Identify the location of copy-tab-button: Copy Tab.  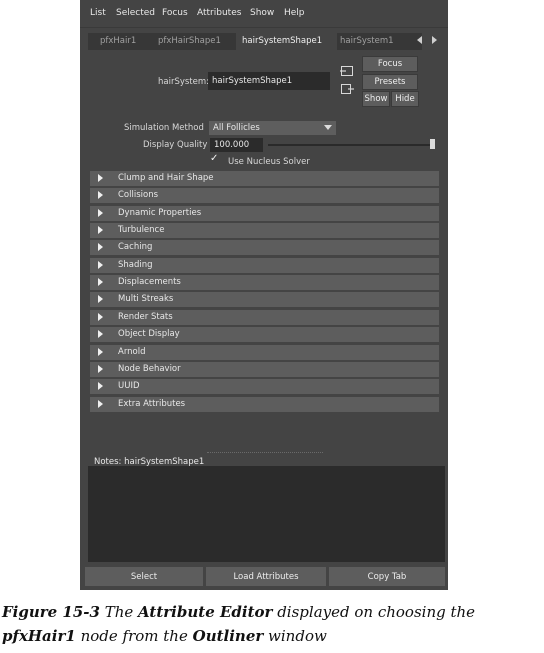
(387, 576).